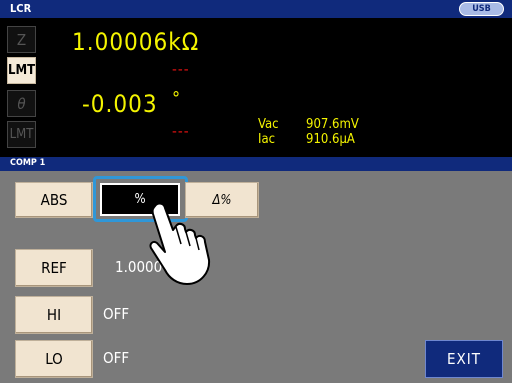 The width and height of the screenshot is (512, 383). What do you see at coordinates (332, 124) in the screenshot?
I see `monitor-voltage-value: 907.6mV` at bounding box center [332, 124].